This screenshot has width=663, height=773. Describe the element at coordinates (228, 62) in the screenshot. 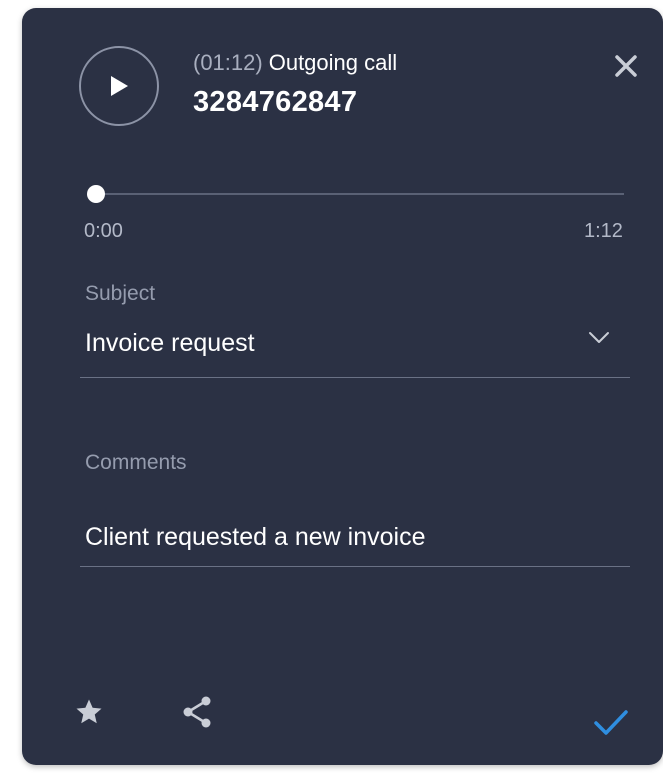

I see `call-duration: (01:12)` at that location.